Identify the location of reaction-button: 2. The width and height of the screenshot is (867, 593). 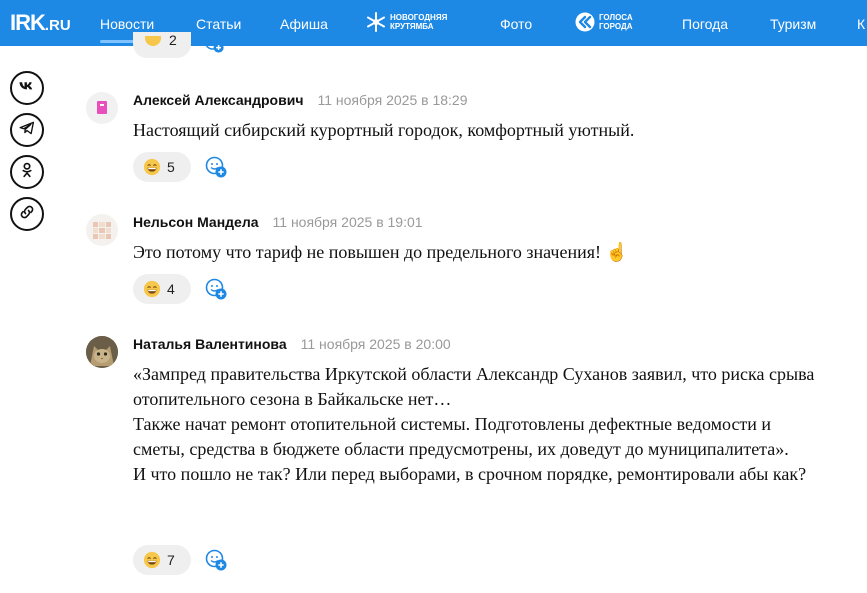
(162, 45).